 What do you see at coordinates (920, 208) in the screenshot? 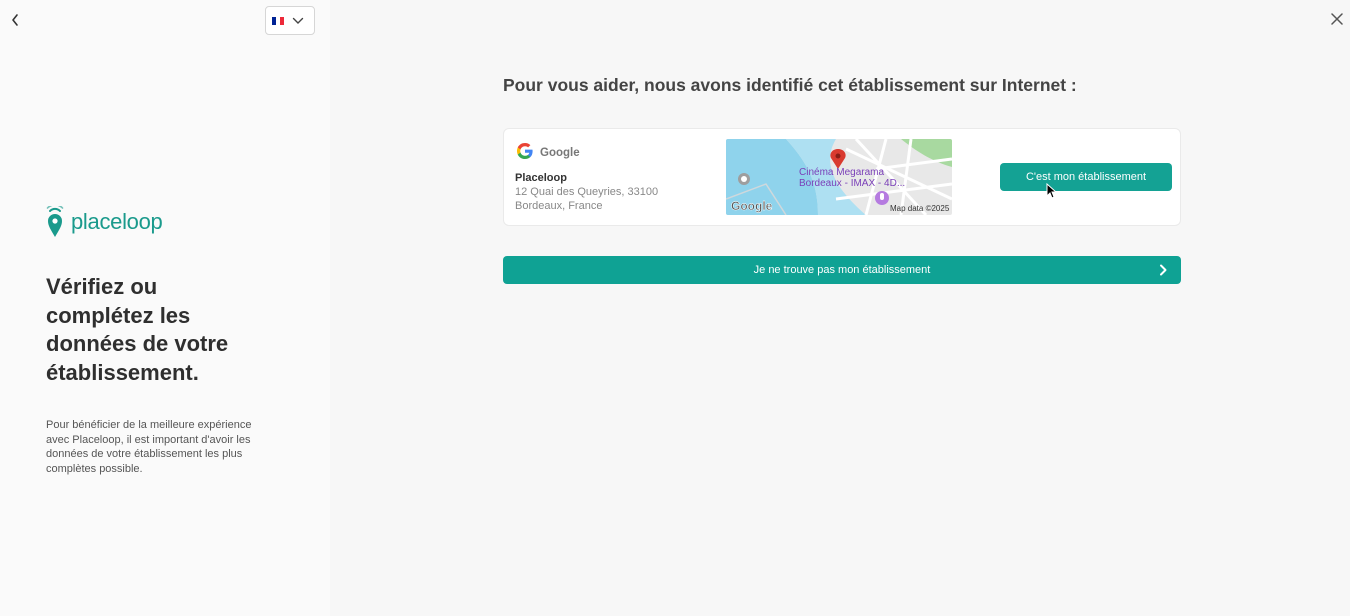
I see `map-attribution: Map data ©2025` at bounding box center [920, 208].